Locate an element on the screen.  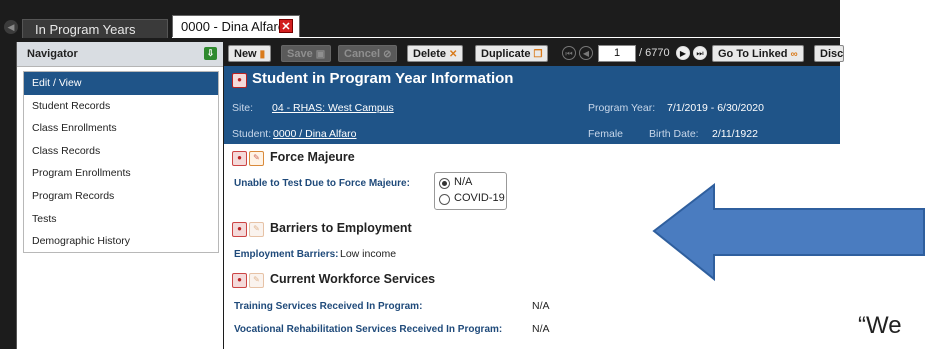
caption-text: “We is located at coordinates (880, 325).